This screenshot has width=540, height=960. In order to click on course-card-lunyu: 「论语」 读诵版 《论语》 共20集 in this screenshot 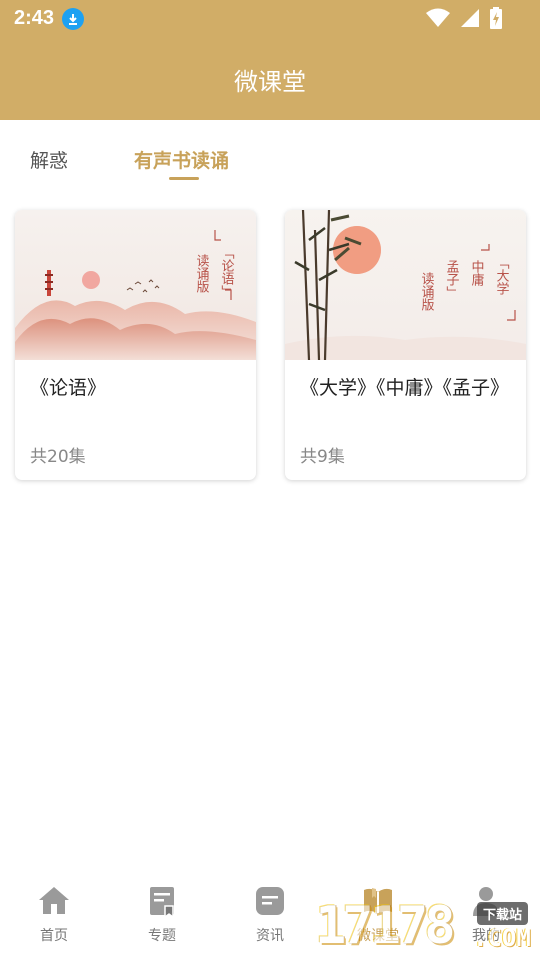, I will do `click(135, 345)`.